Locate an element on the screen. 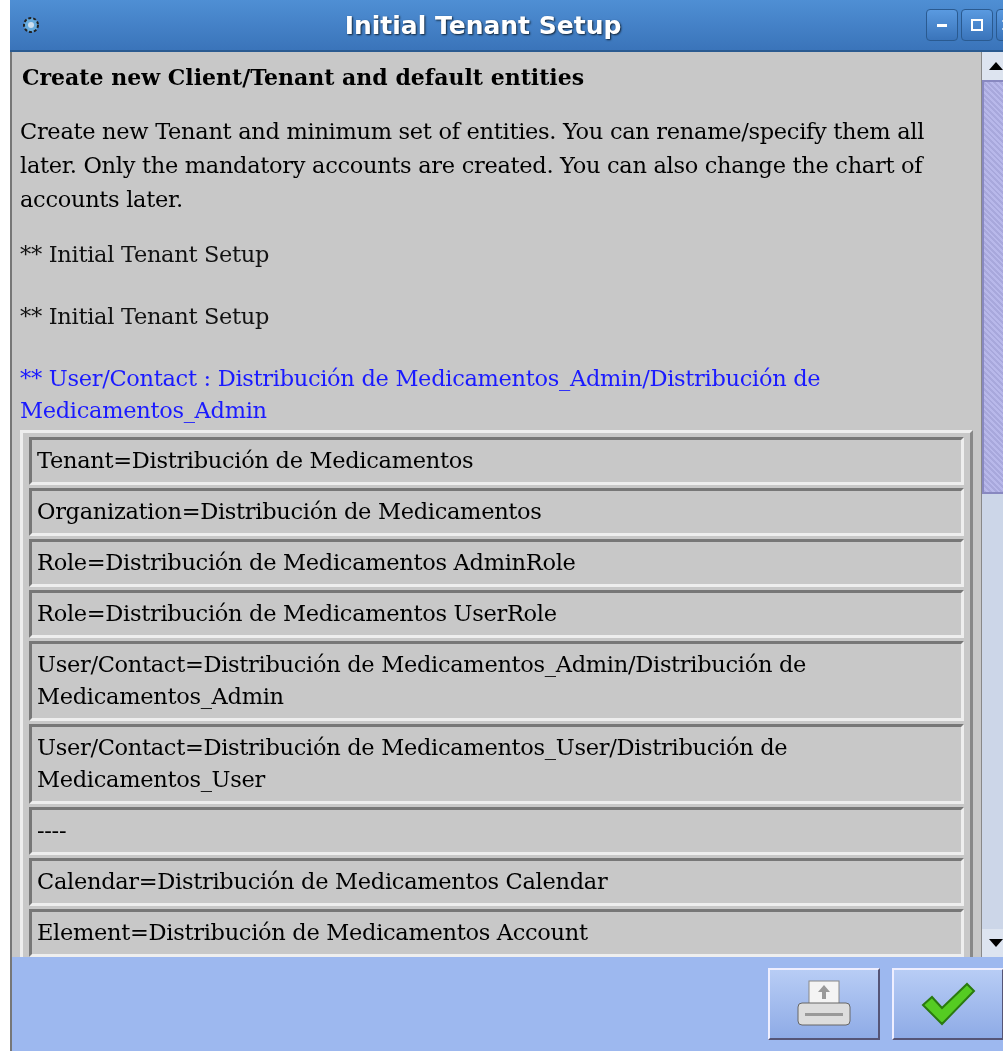 This screenshot has width=1003, height=1051. scroll-up-button is located at coordinates (992, 66).